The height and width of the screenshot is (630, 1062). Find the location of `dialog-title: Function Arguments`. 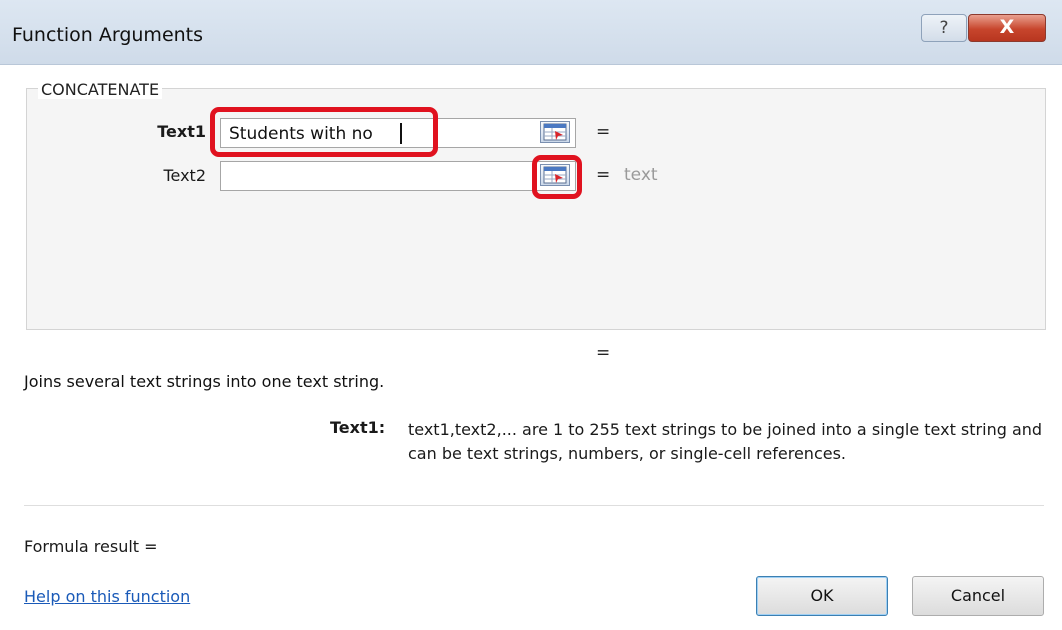

dialog-title: Function Arguments is located at coordinates (108, 35).